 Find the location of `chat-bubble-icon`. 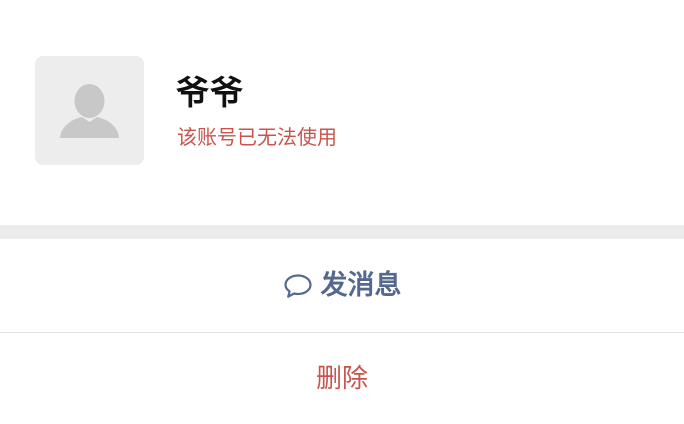

chat-bubble-icon is located at coordinates (297, 285).